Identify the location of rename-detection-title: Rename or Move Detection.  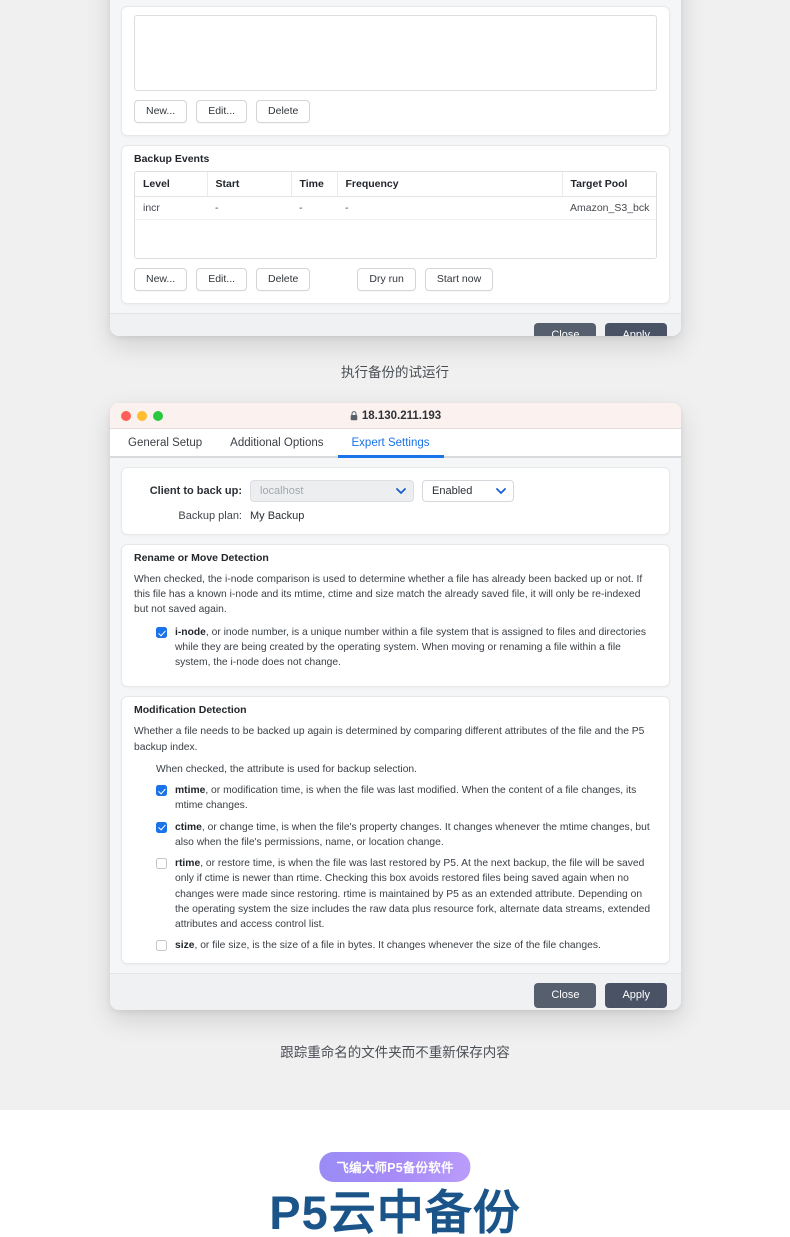
(201, 558).